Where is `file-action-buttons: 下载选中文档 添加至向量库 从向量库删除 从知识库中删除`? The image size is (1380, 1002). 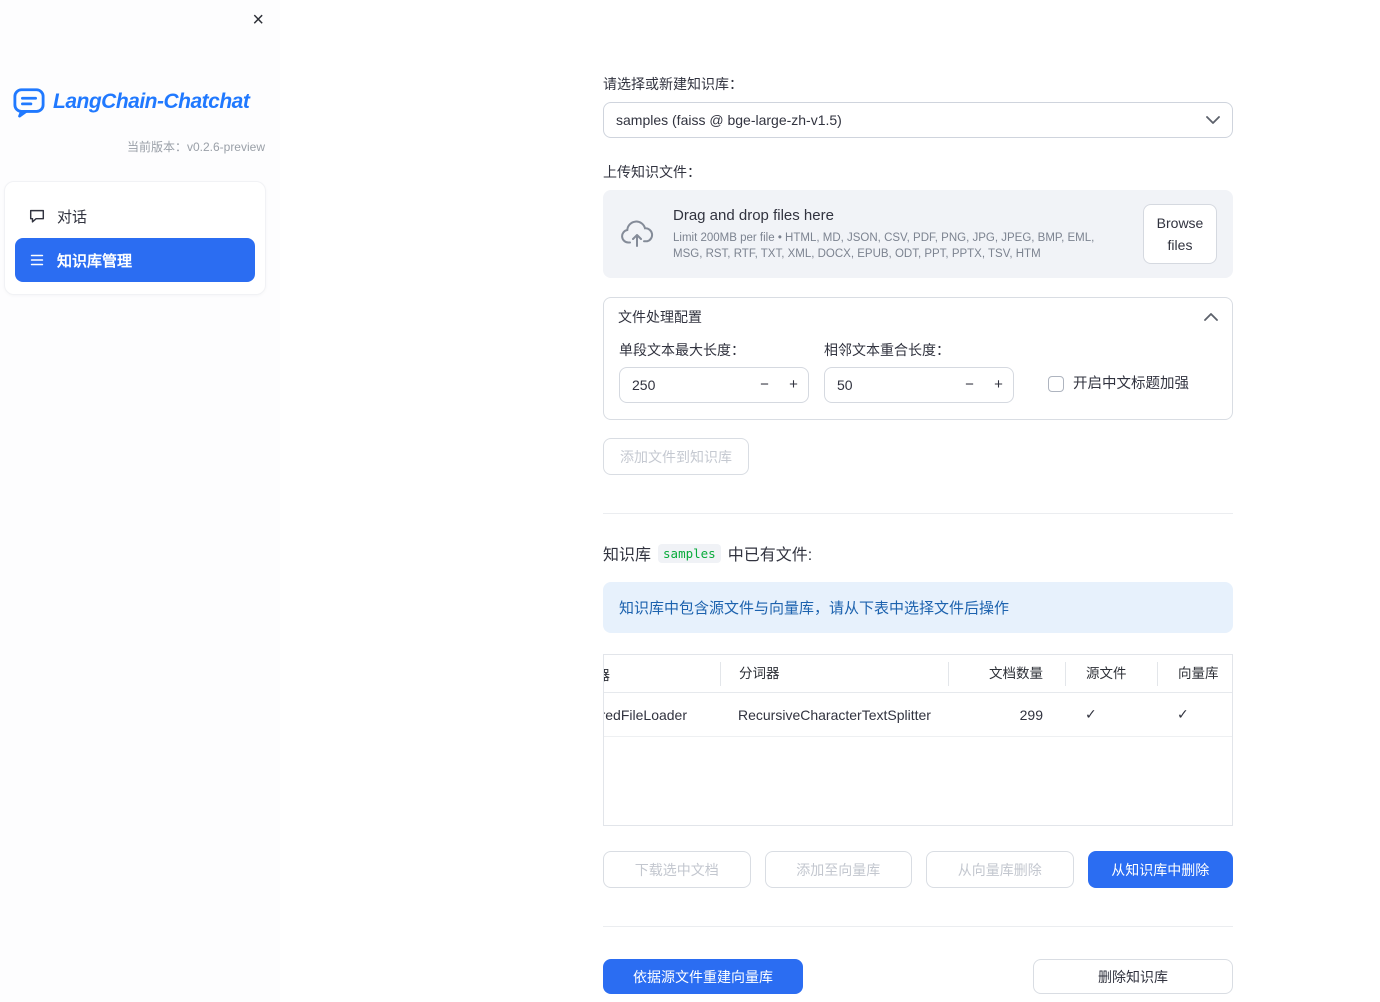
file-action-buttons: 下载选中文档 添加至向量库 从向量库删除 从知识库中删除 is located at coordinates (918, 869).